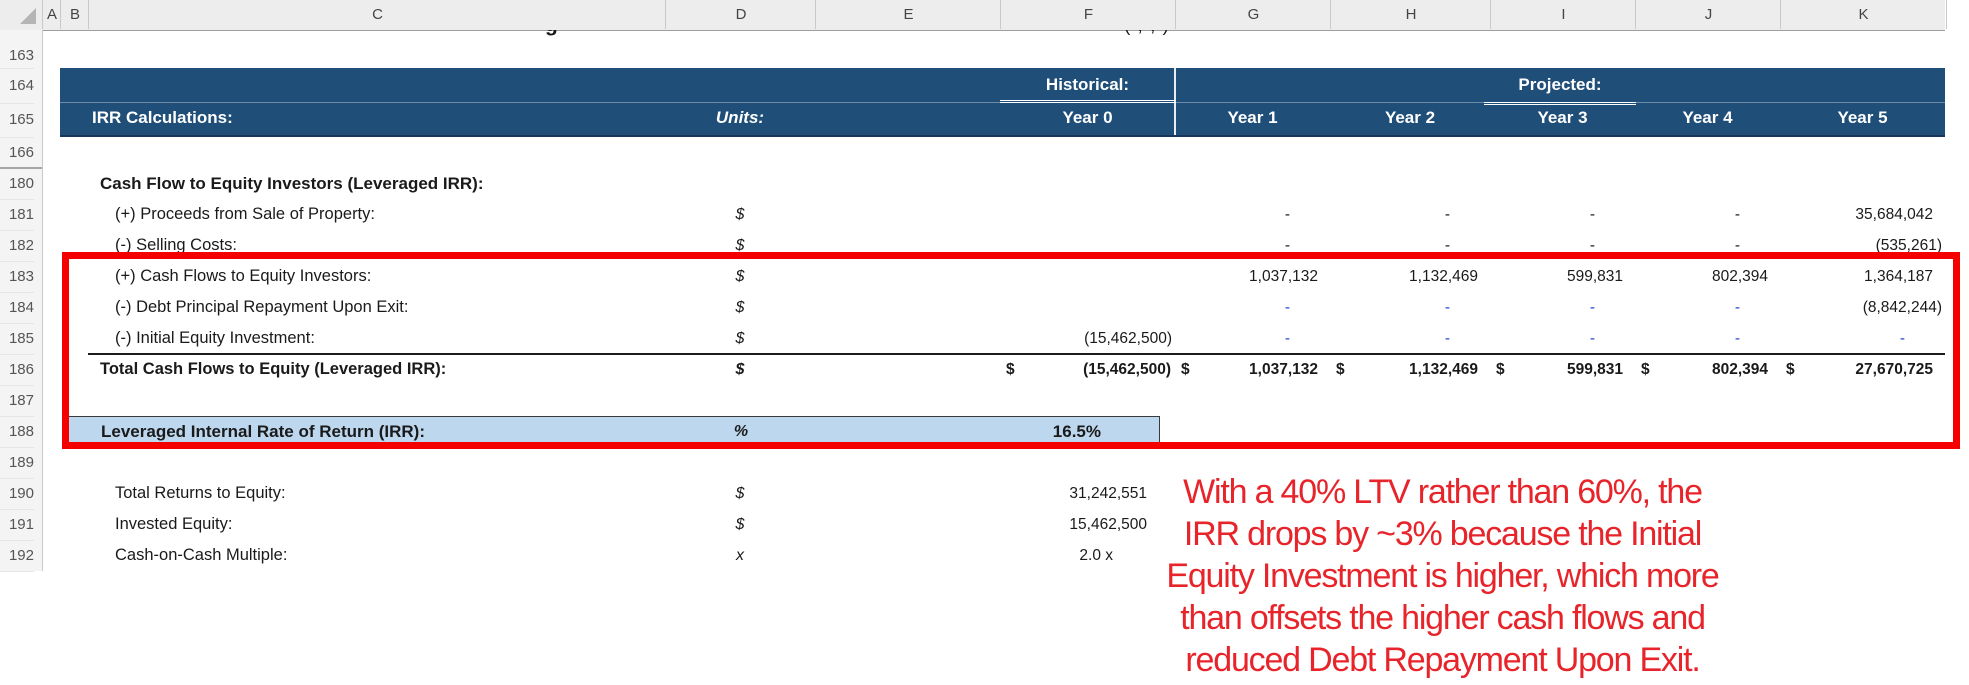  Describe the element at coordinates (1410, 119) in the screenshot. I see `year2-header-cell: Year 2` at that location.